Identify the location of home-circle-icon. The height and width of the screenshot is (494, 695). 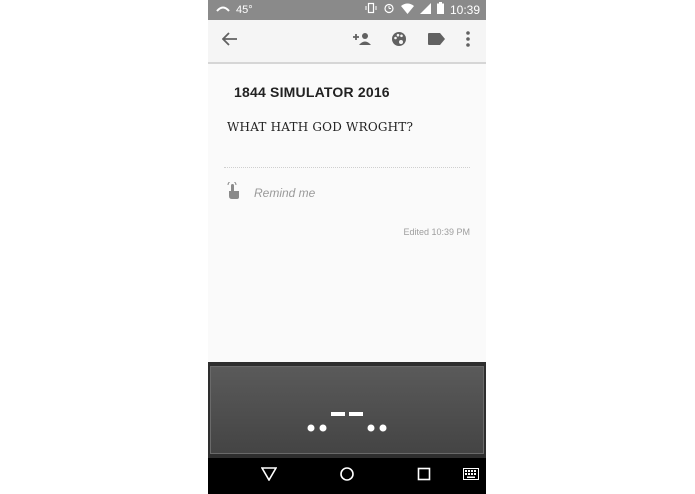
(347, 476).